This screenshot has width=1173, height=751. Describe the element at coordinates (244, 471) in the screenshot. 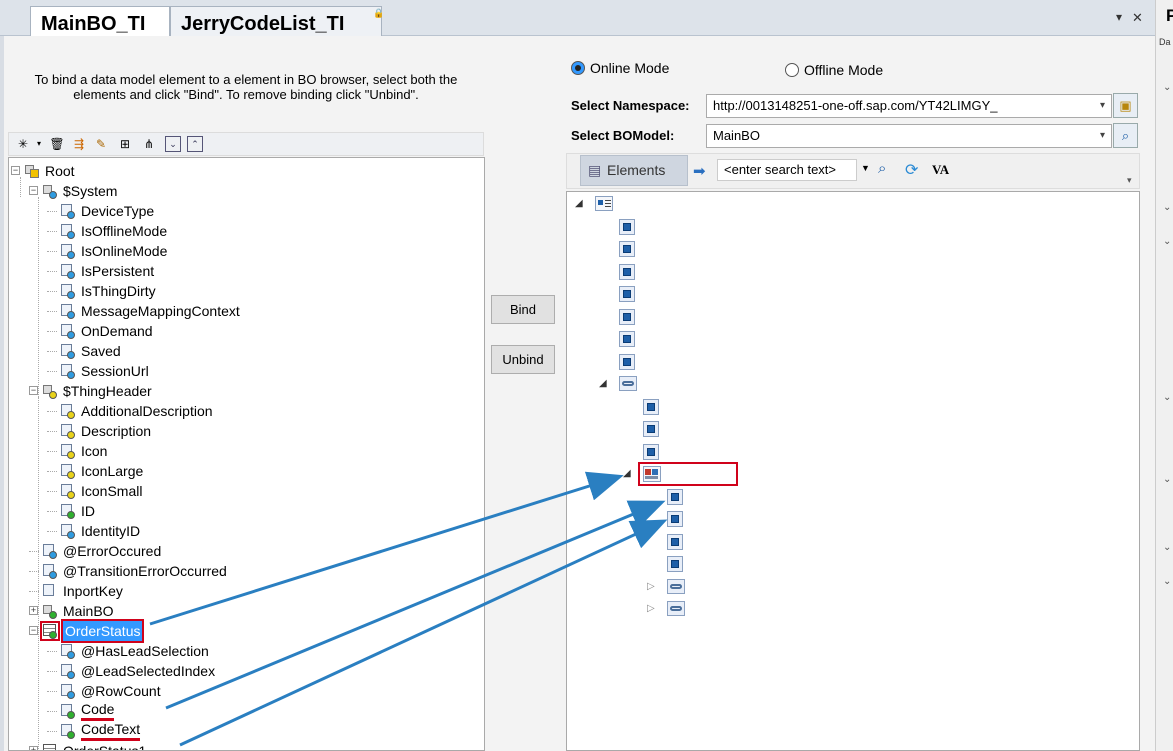

I see `tree-node-iconlarge: IconLarge` at that location.